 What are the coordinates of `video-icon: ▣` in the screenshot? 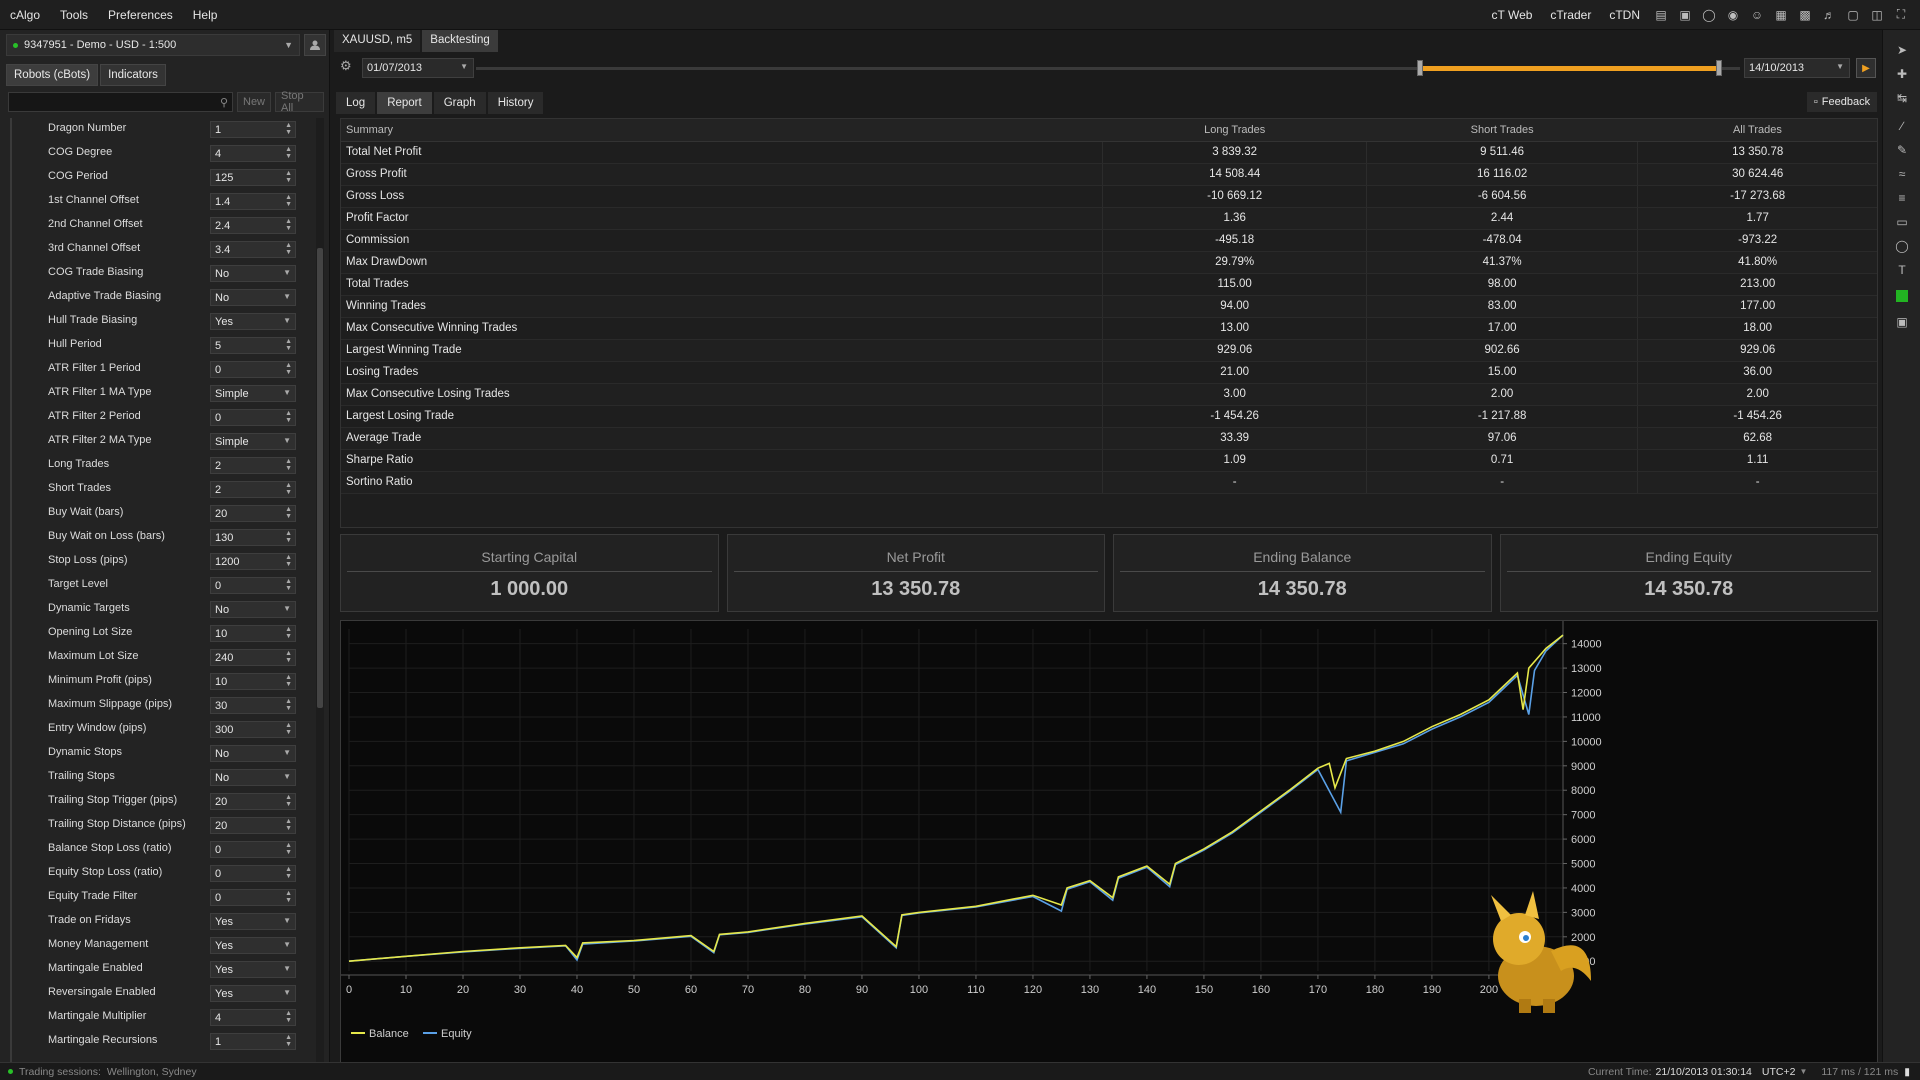 It's located at (1685, 15).